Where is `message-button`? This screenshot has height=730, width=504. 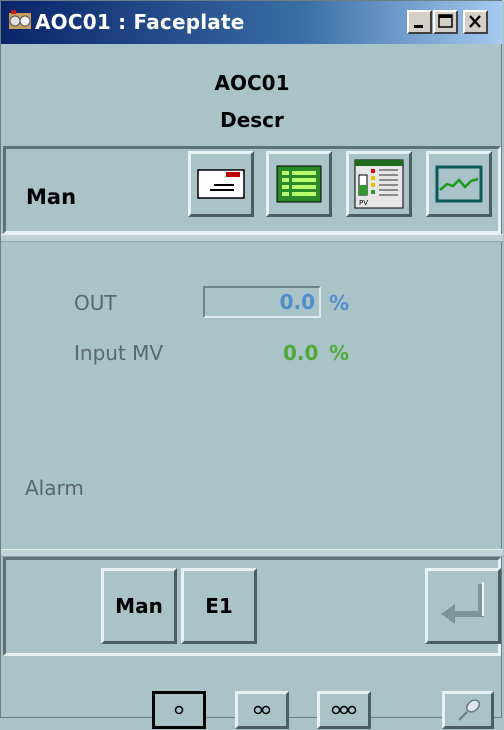
message-button is located at coordinates (221, 184).